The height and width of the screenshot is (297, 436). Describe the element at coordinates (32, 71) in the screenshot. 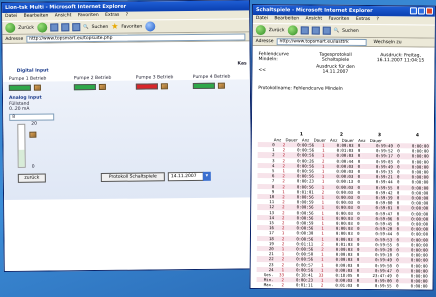

I see `digital-input-heading: Digital Input` at that location.